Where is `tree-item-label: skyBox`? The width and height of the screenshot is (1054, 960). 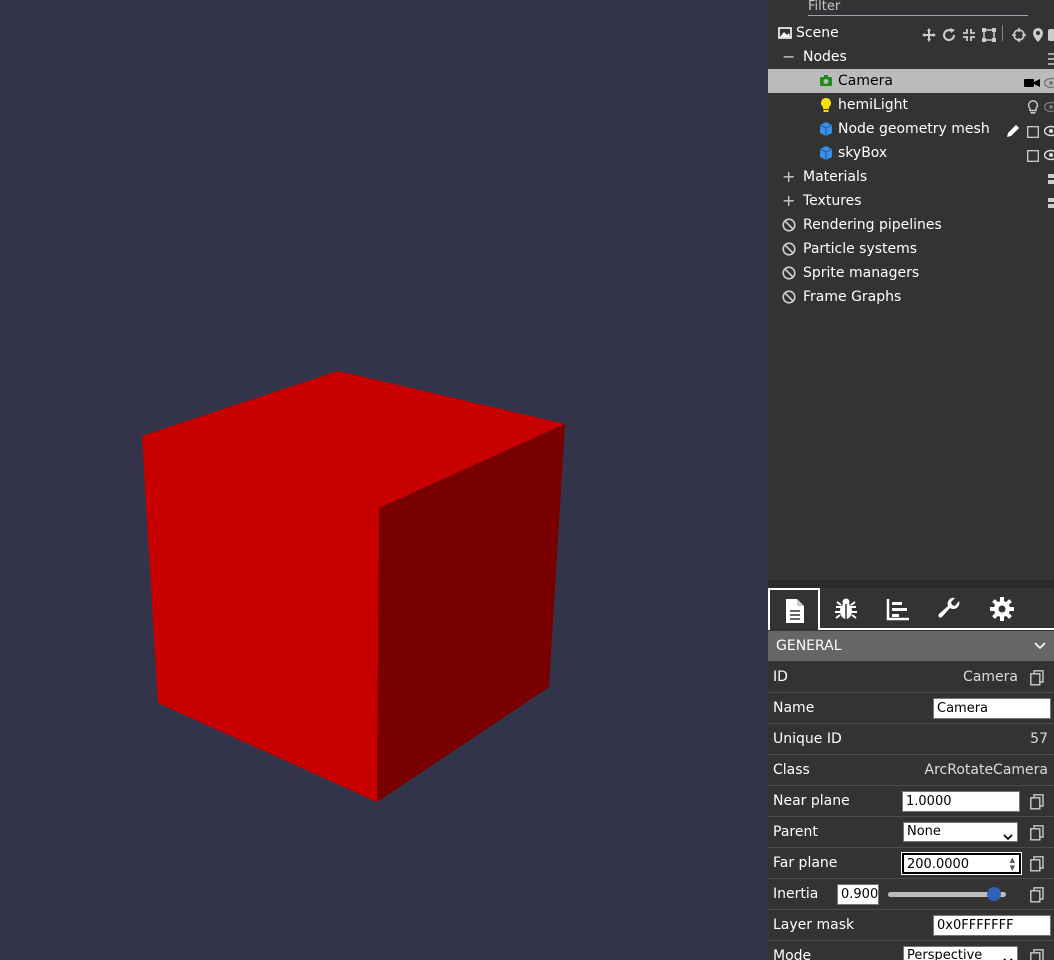
tree-item-label: skyBox is located at coordinates (863, 153).